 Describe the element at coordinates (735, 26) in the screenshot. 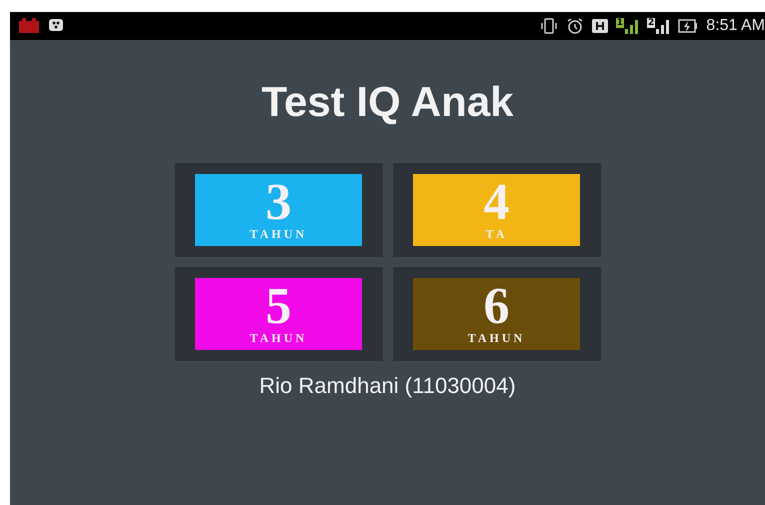

I see `clock-time: 8:51 AM` at that location.